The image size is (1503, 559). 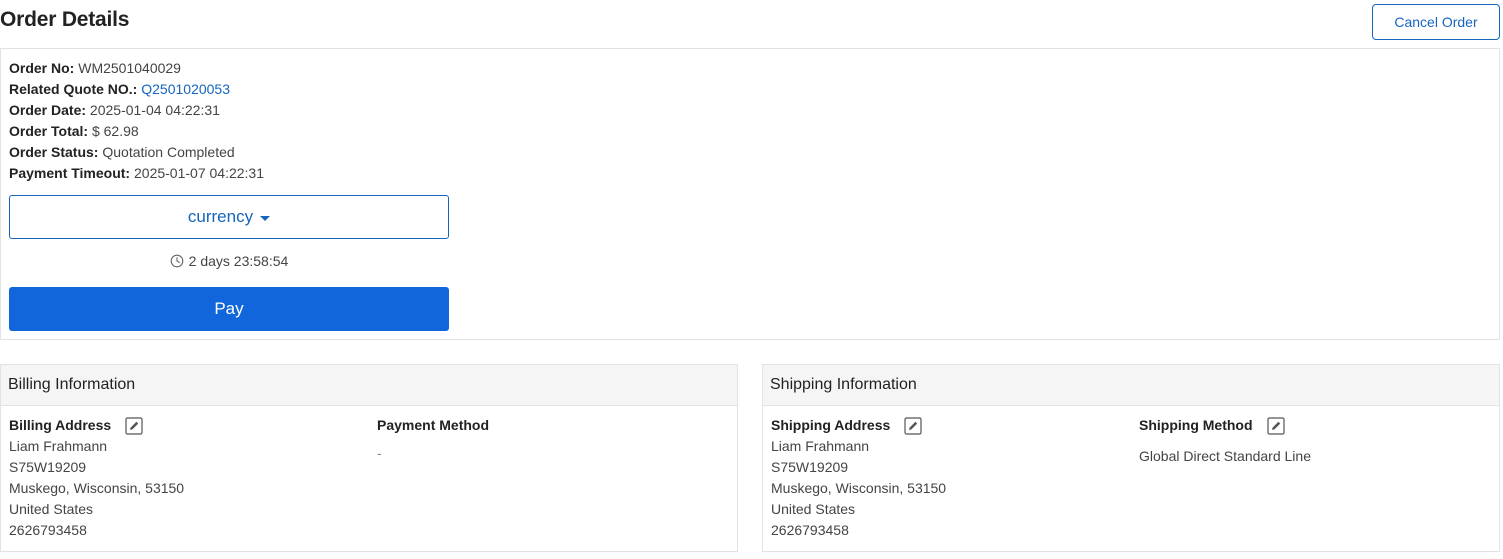 I want to click on payment-timeout-label: Payment Timeout:, so click(x=70, y=173).